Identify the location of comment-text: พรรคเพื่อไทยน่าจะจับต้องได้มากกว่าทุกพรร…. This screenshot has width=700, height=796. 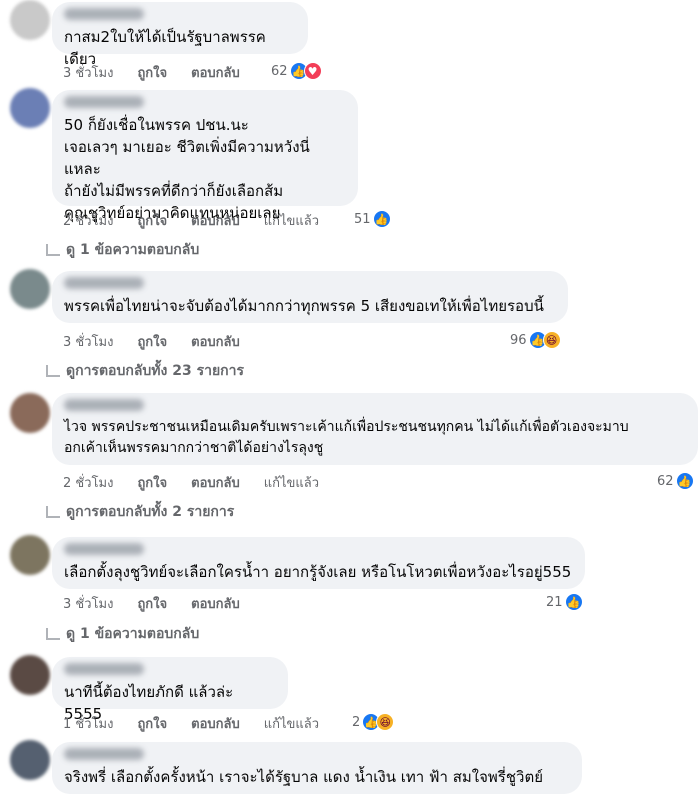
(304, 306).